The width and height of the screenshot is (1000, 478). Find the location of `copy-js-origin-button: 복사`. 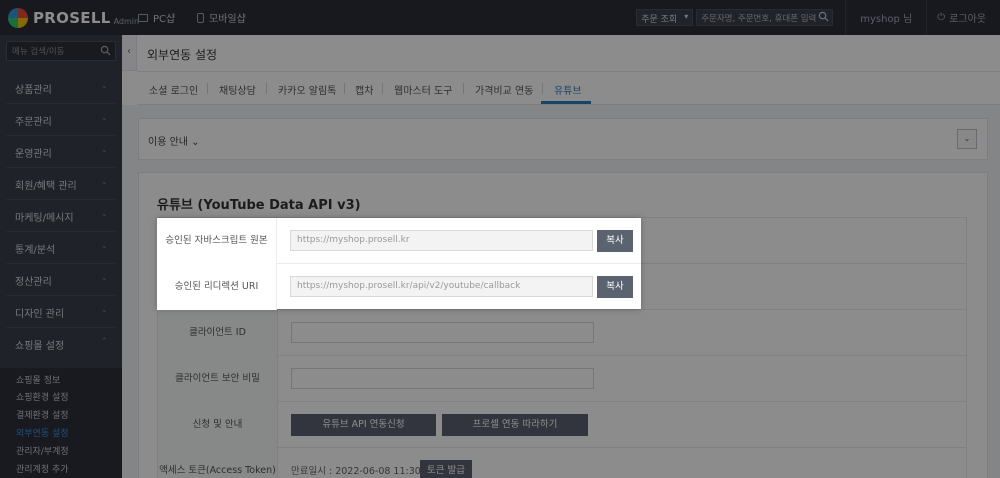

copy-js-origin-button: 복사 is located at coordinates (615, 241).